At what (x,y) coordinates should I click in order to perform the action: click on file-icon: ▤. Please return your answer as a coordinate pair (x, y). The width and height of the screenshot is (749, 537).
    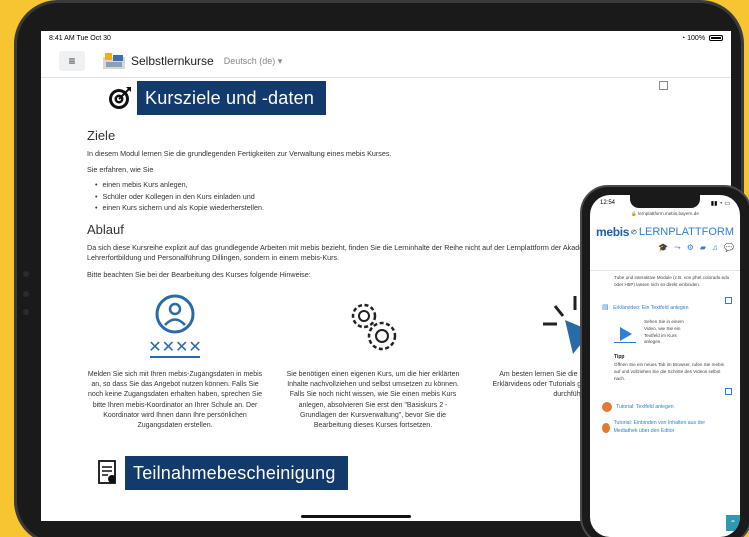
    Looking at the image, I should click on (605, 308).